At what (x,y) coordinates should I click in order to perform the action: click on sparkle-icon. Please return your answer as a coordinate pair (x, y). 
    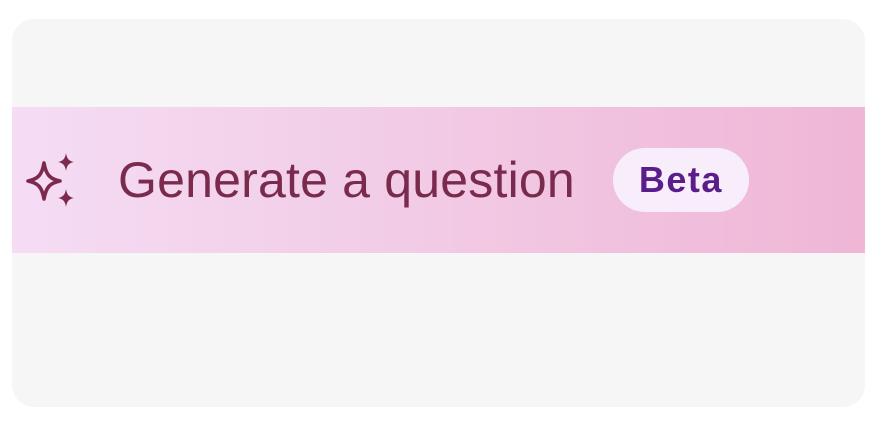
    Looking at the image, I should click on (50, 180).